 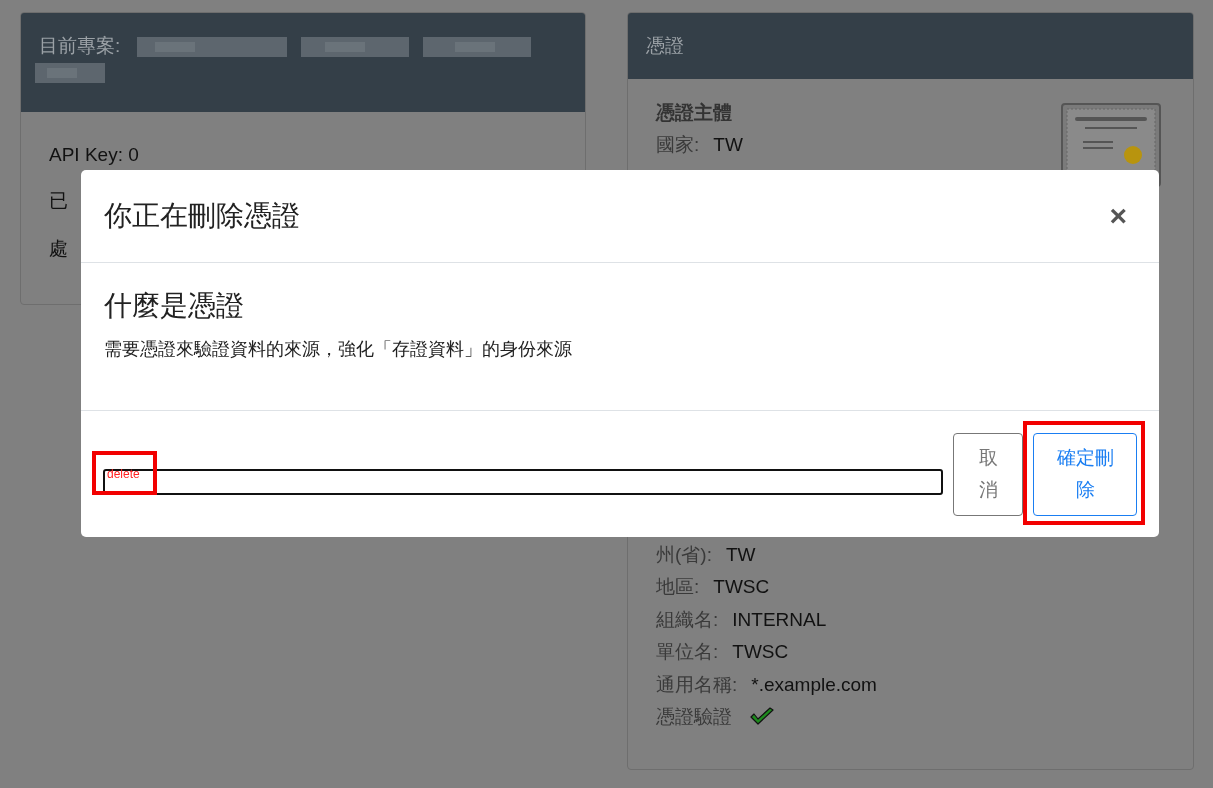 I want to click on card-title: 目前專案:, so click(x=80, y=45).